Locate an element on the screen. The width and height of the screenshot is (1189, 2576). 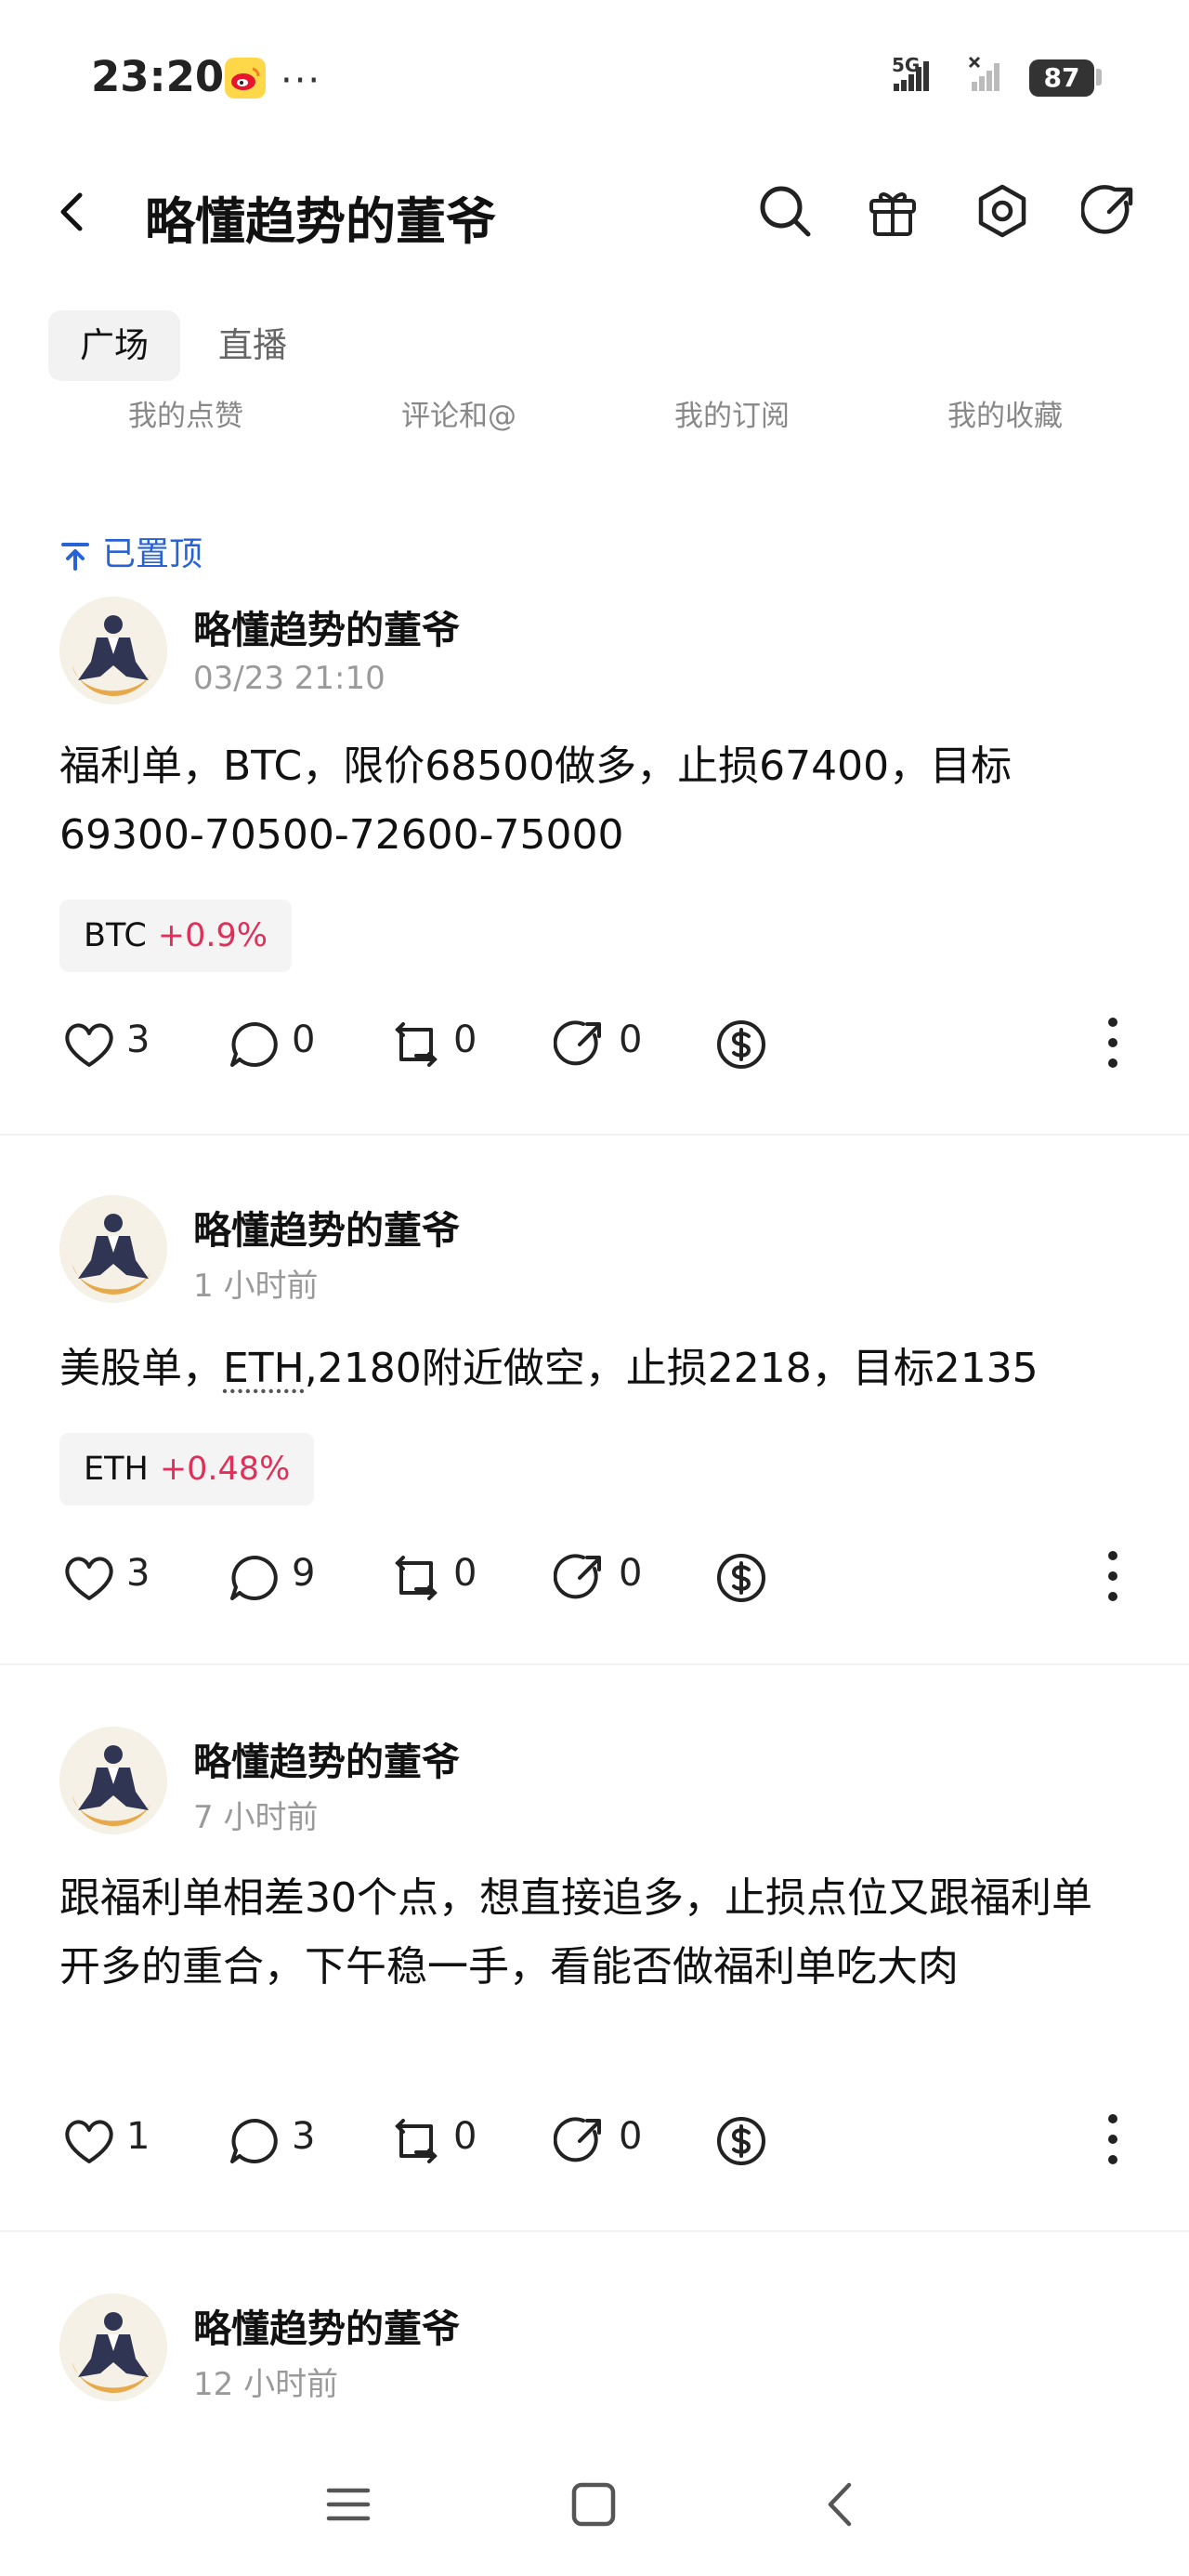
coin-tag-btc: BTC +0.9% is located at coordinates (176, 936).